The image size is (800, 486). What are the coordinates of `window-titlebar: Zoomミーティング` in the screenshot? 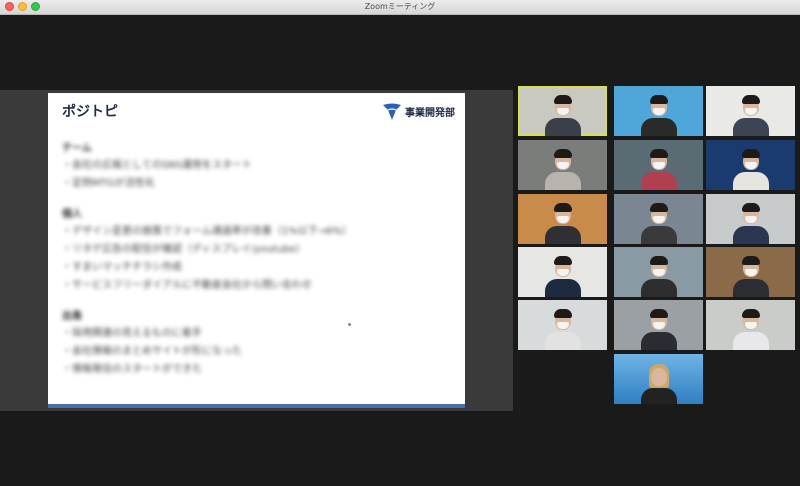 It's located at (400, 7).